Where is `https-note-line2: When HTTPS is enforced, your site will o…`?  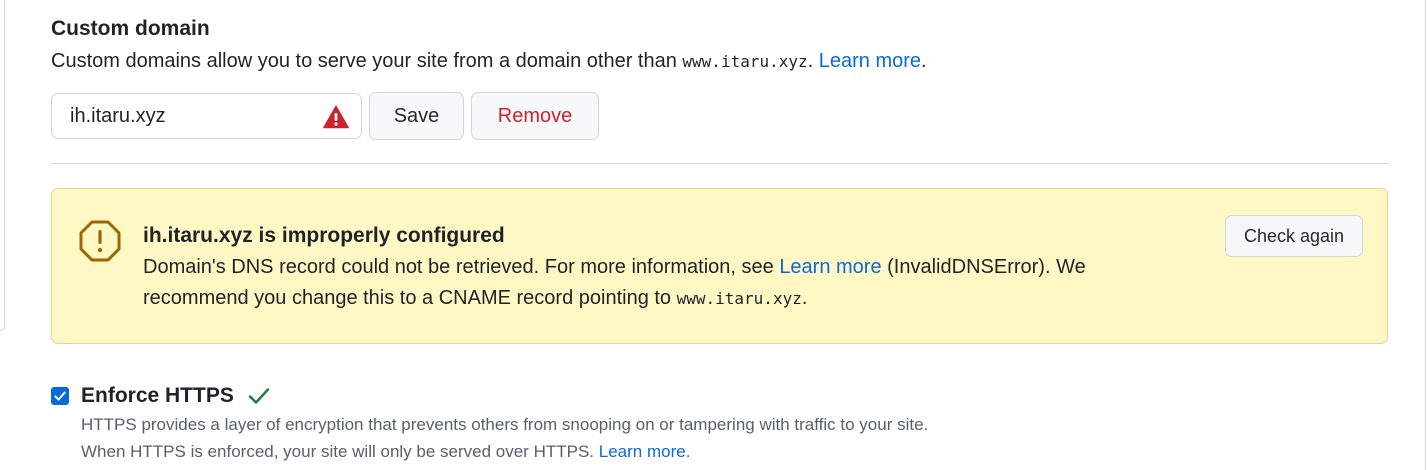
https-note-line2: When HTTPS is enforced, your site will o… is located at coordinates (504, 451).